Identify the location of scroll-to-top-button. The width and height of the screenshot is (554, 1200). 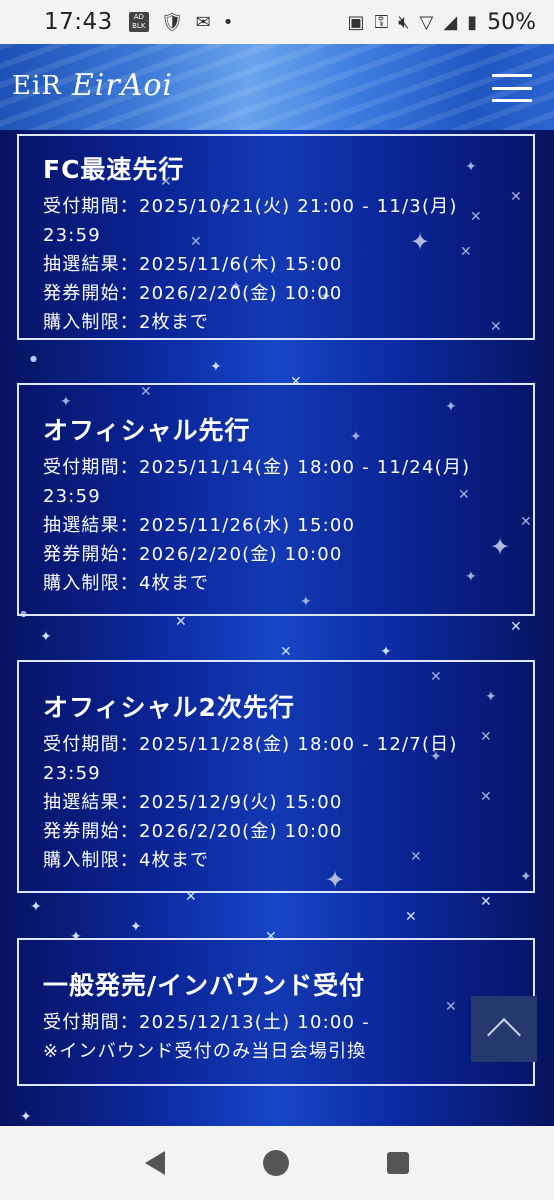
(504, 1029).